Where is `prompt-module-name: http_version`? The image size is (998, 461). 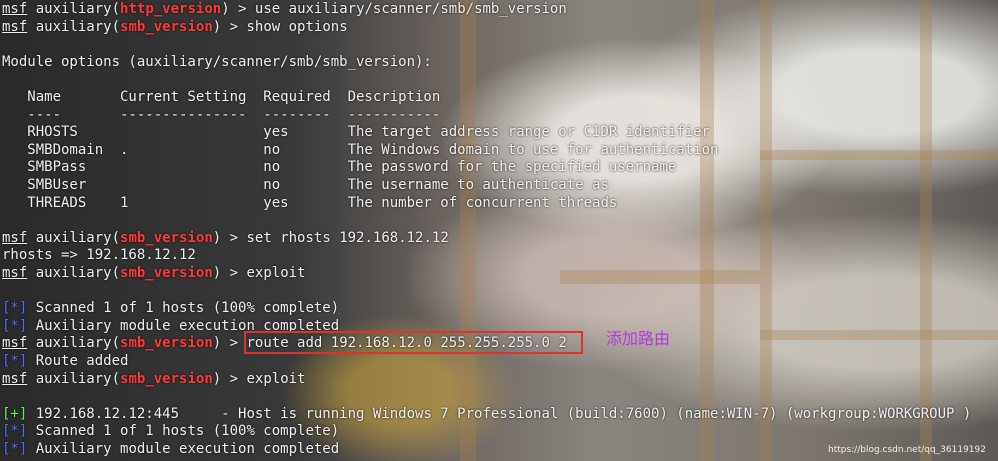 prompt-module-name: http_version is located at coordinates (171, 9).